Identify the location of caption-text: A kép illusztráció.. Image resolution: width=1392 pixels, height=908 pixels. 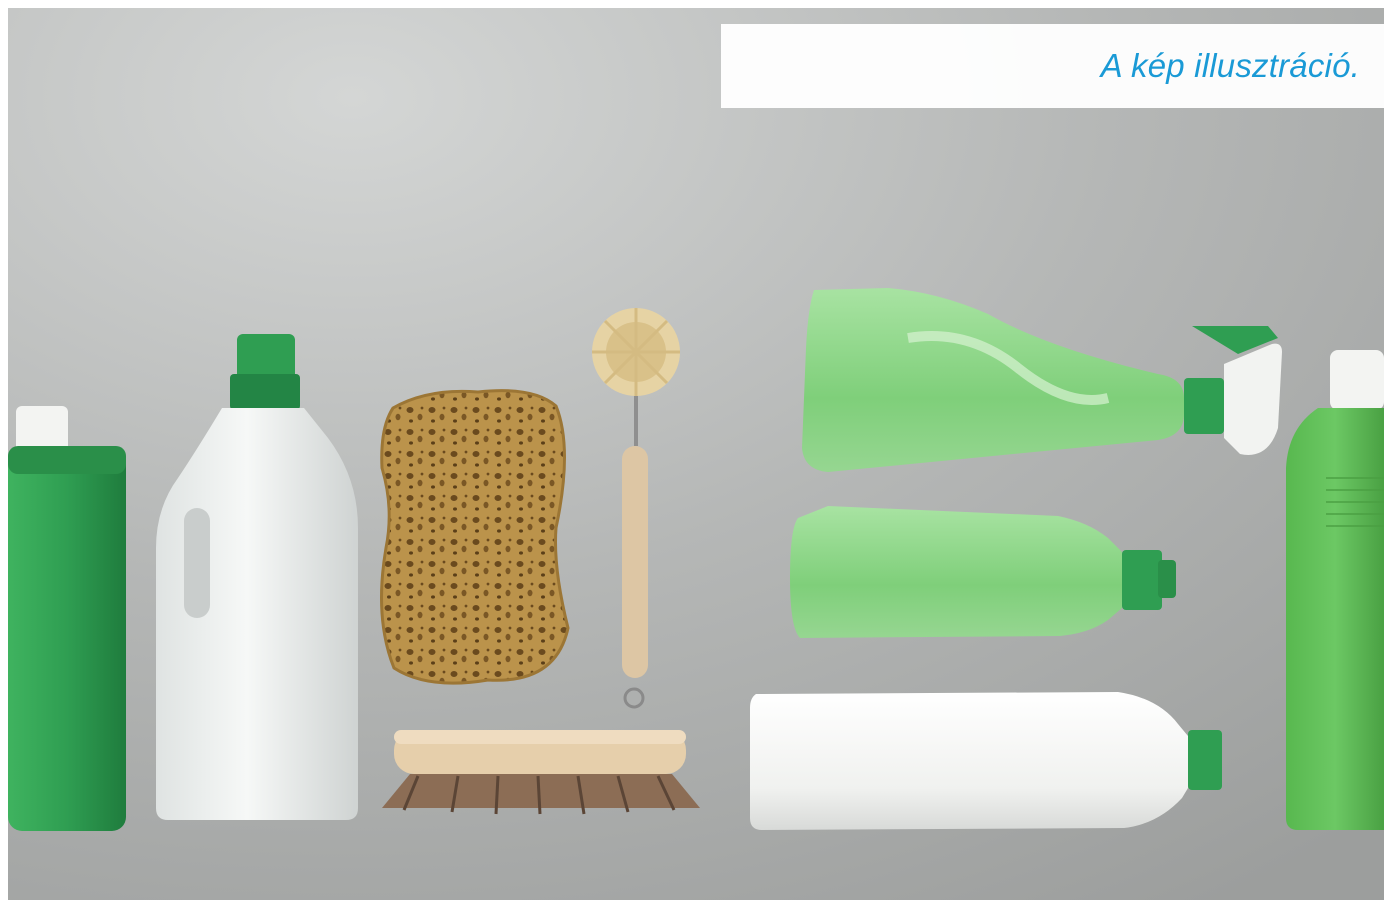
(1230, 65).